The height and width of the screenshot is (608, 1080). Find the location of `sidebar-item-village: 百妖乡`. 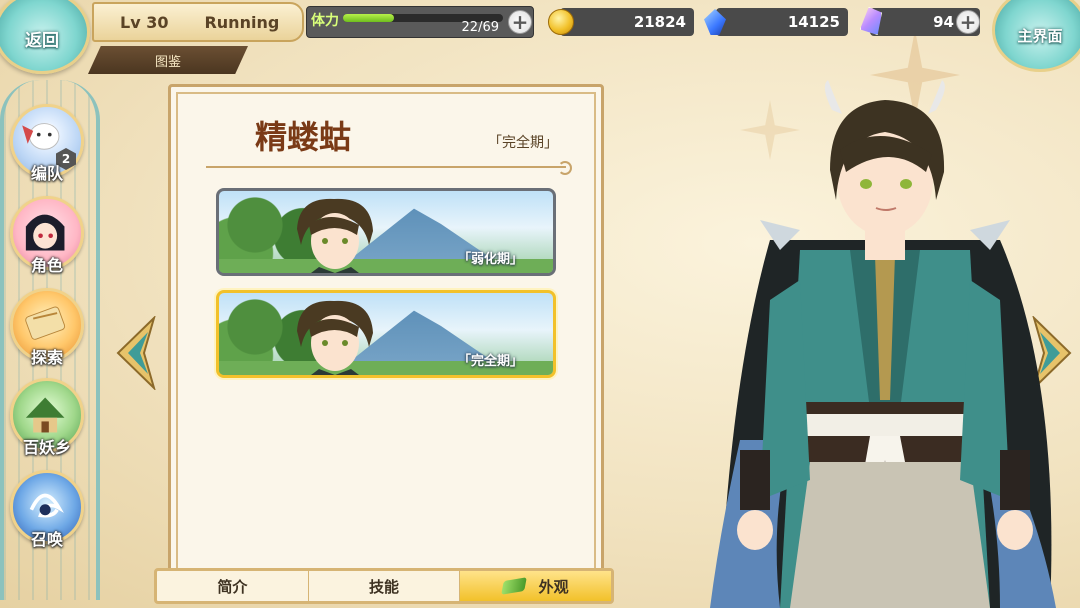

sidebar-item-village: 百妖乡 is located at coordinates (47, 419).